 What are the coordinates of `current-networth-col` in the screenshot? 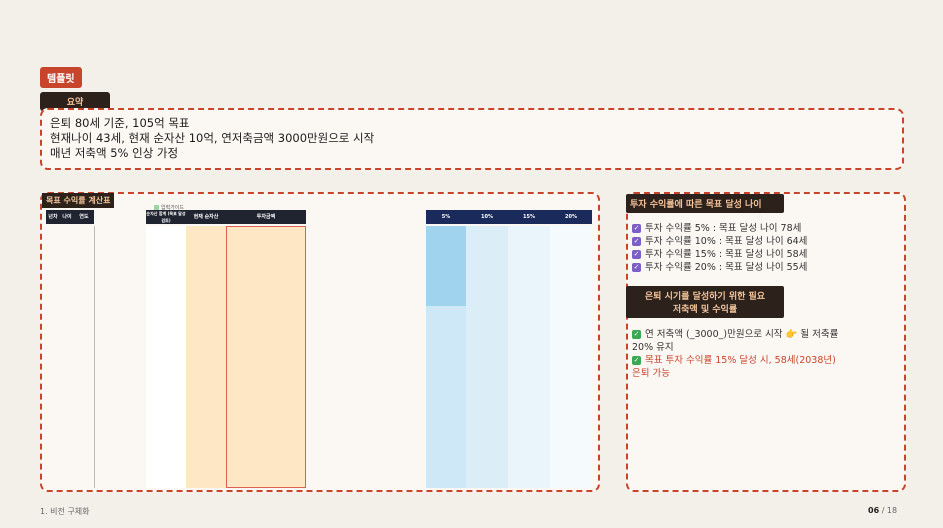 It's located at (206, 357).